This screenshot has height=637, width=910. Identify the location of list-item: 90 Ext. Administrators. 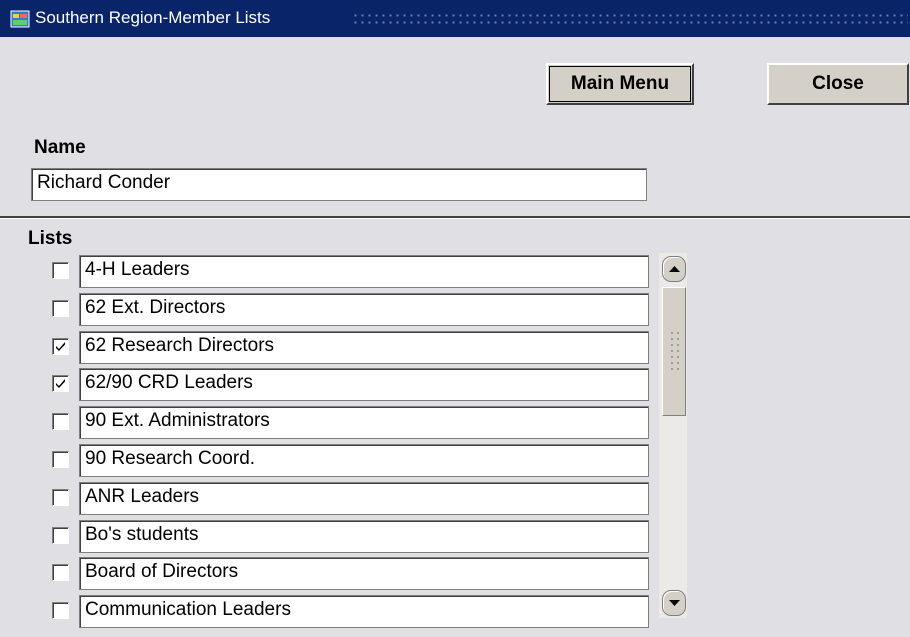
(364, 422).